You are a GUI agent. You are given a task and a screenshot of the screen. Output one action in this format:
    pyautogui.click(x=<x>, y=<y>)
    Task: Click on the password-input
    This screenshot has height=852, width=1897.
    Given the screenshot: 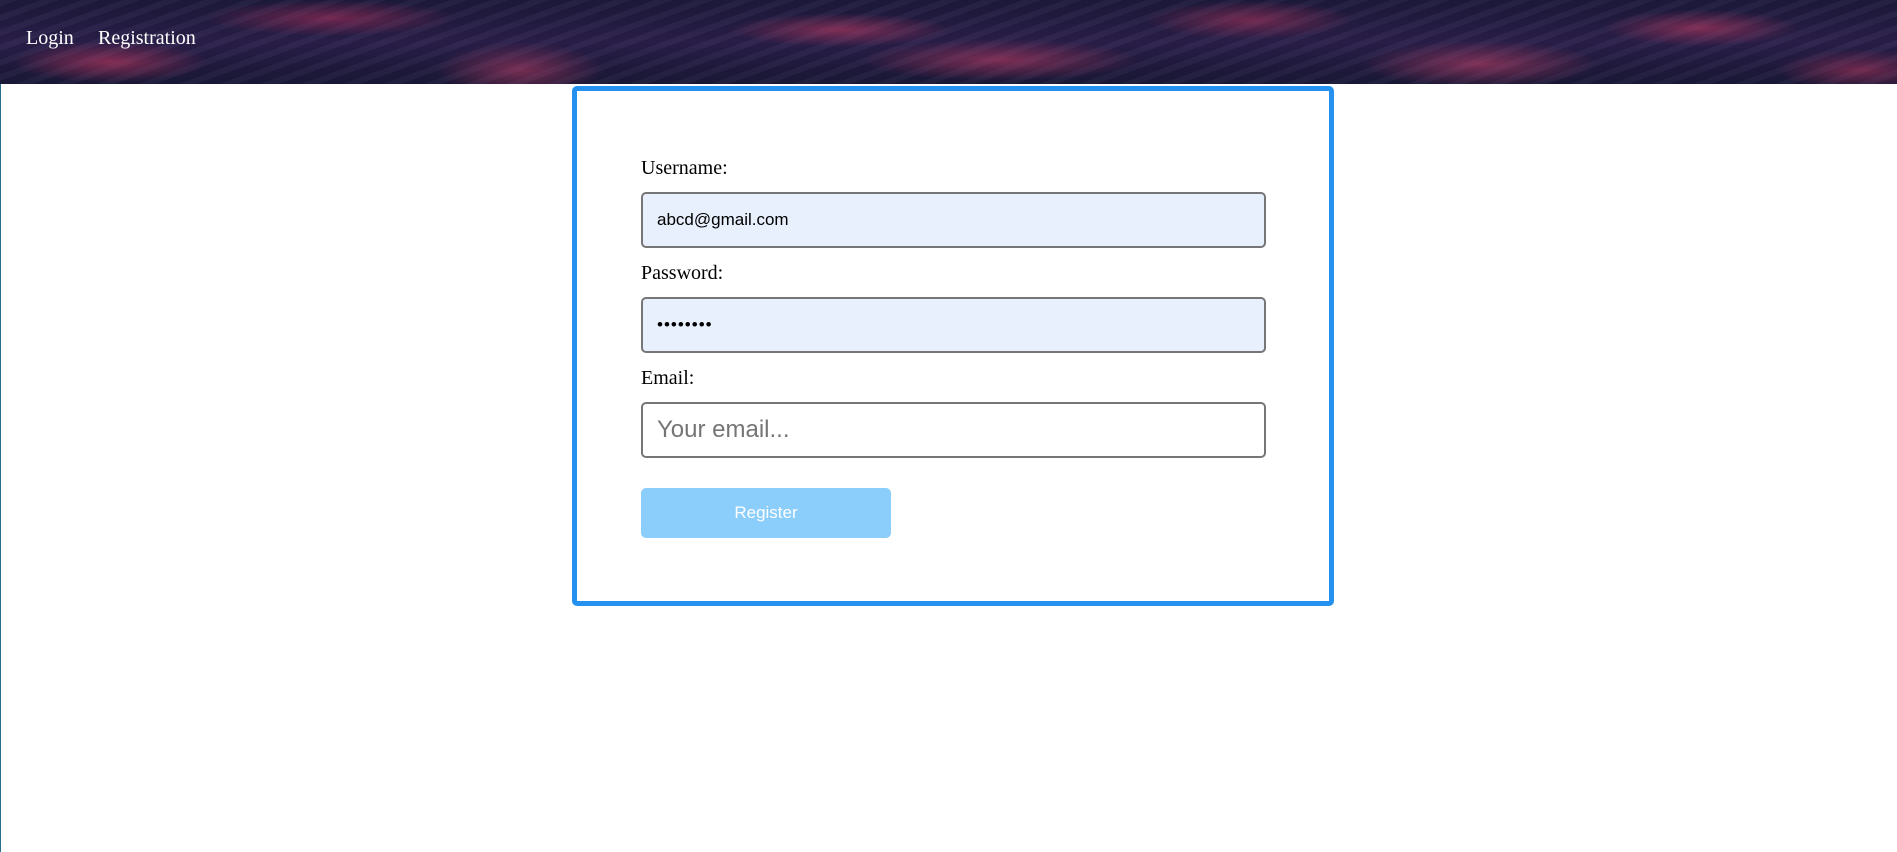 What is the action you would take?
    pyautogui.click(x=953, y=325)
    